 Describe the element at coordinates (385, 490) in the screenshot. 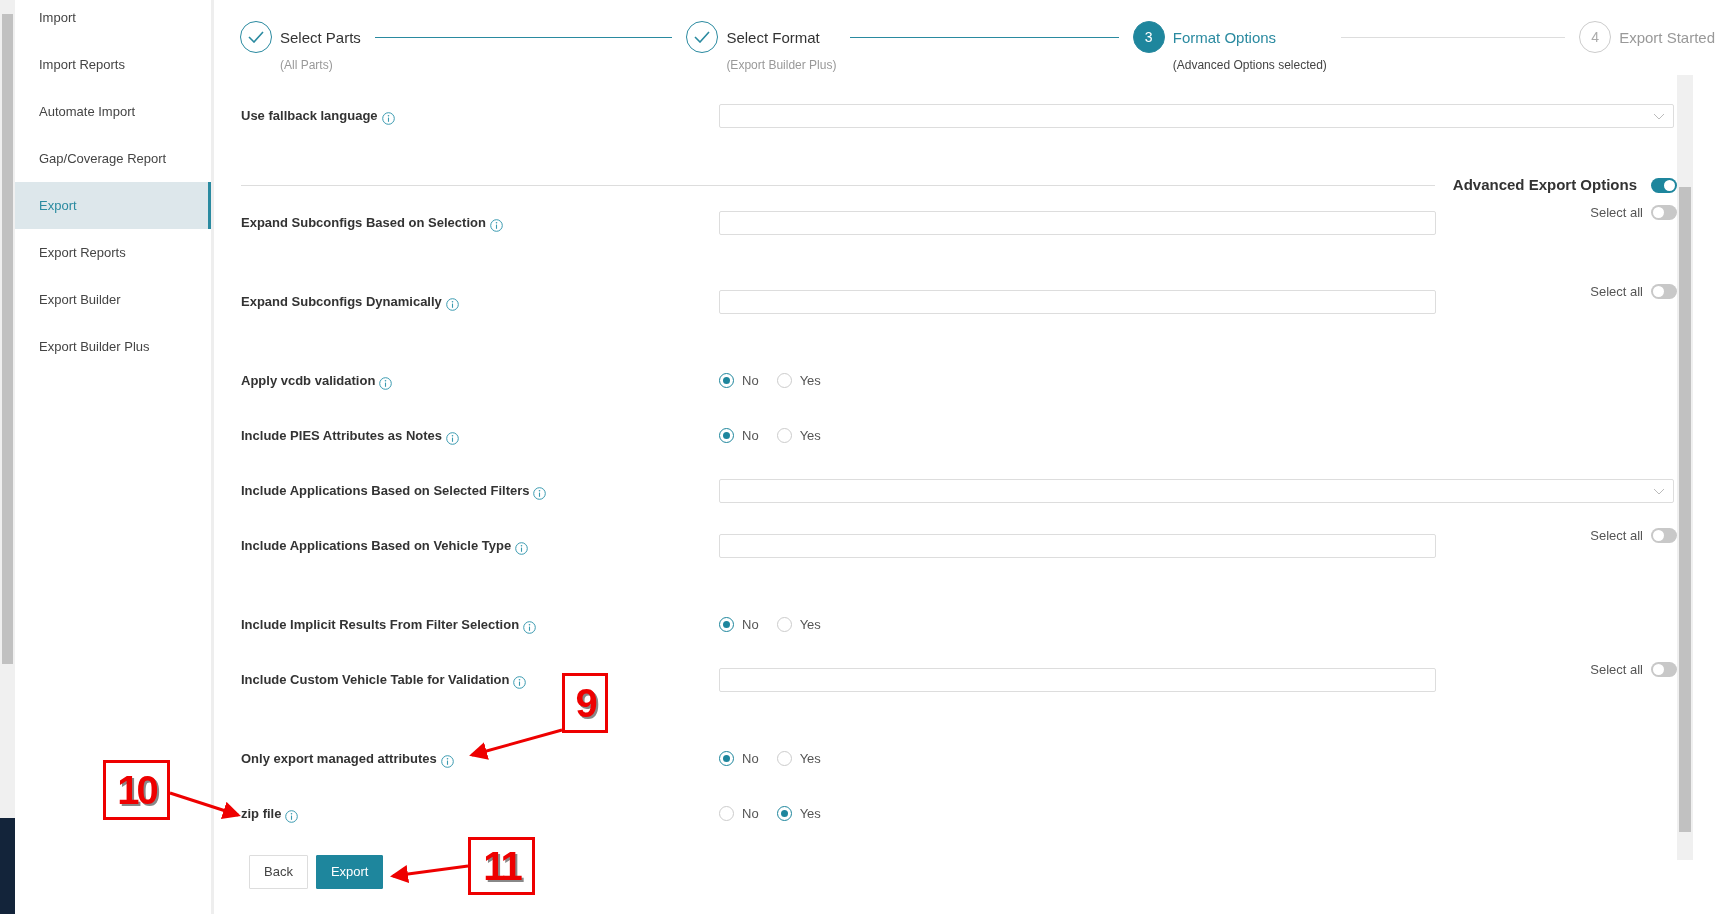

I see `field-label: Include Applications Based on Selected Filters` at that location.